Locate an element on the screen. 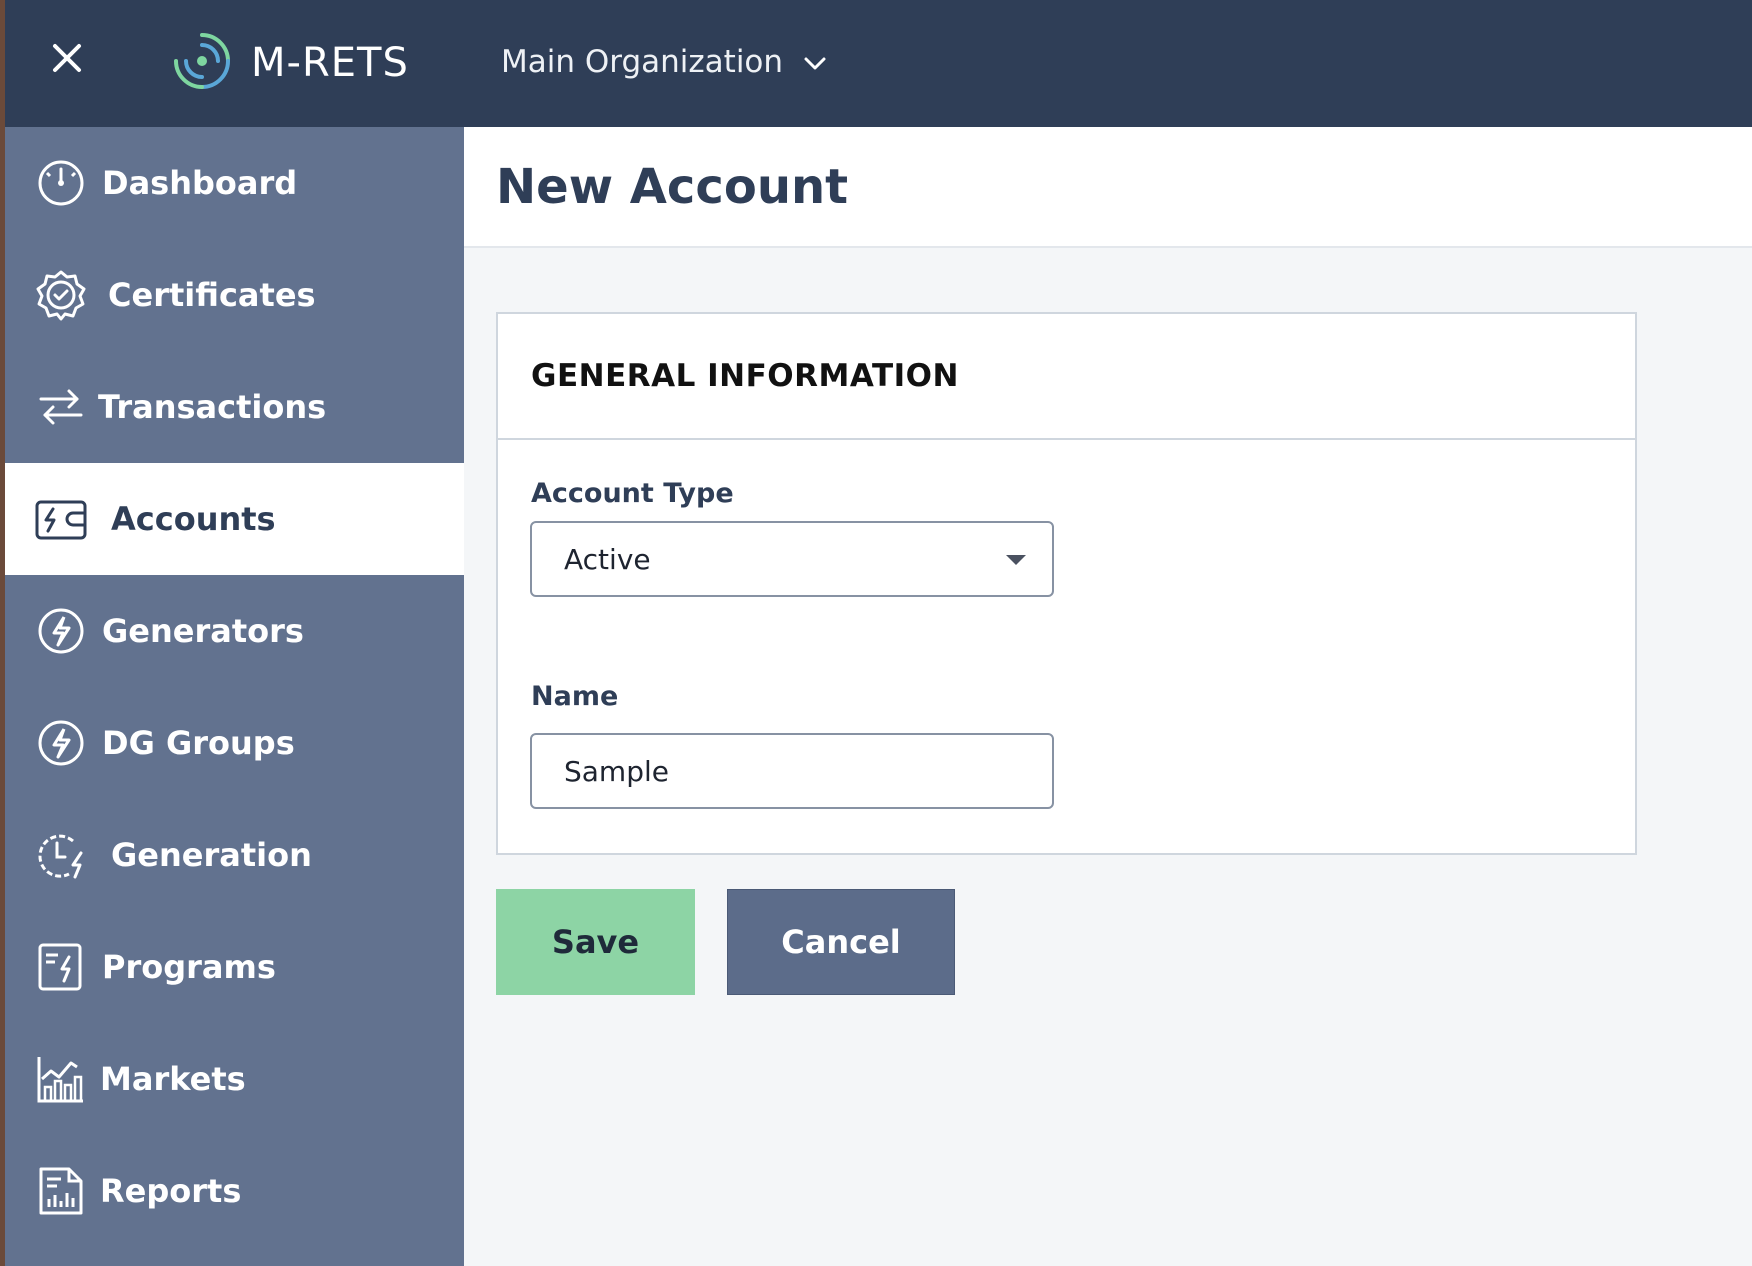  name-field is located at coordinates (792, 771).